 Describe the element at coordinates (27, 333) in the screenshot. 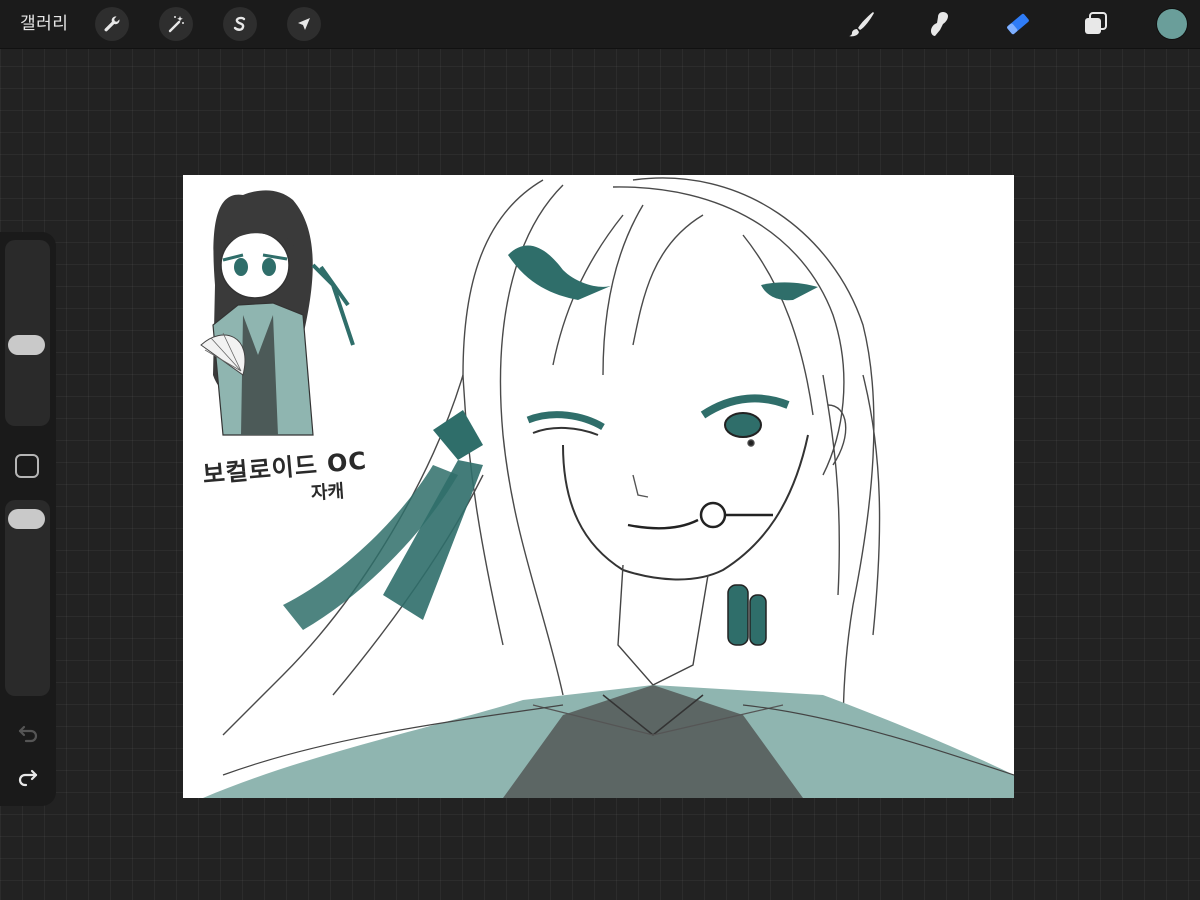

I see `brush-size-slider` at that location.